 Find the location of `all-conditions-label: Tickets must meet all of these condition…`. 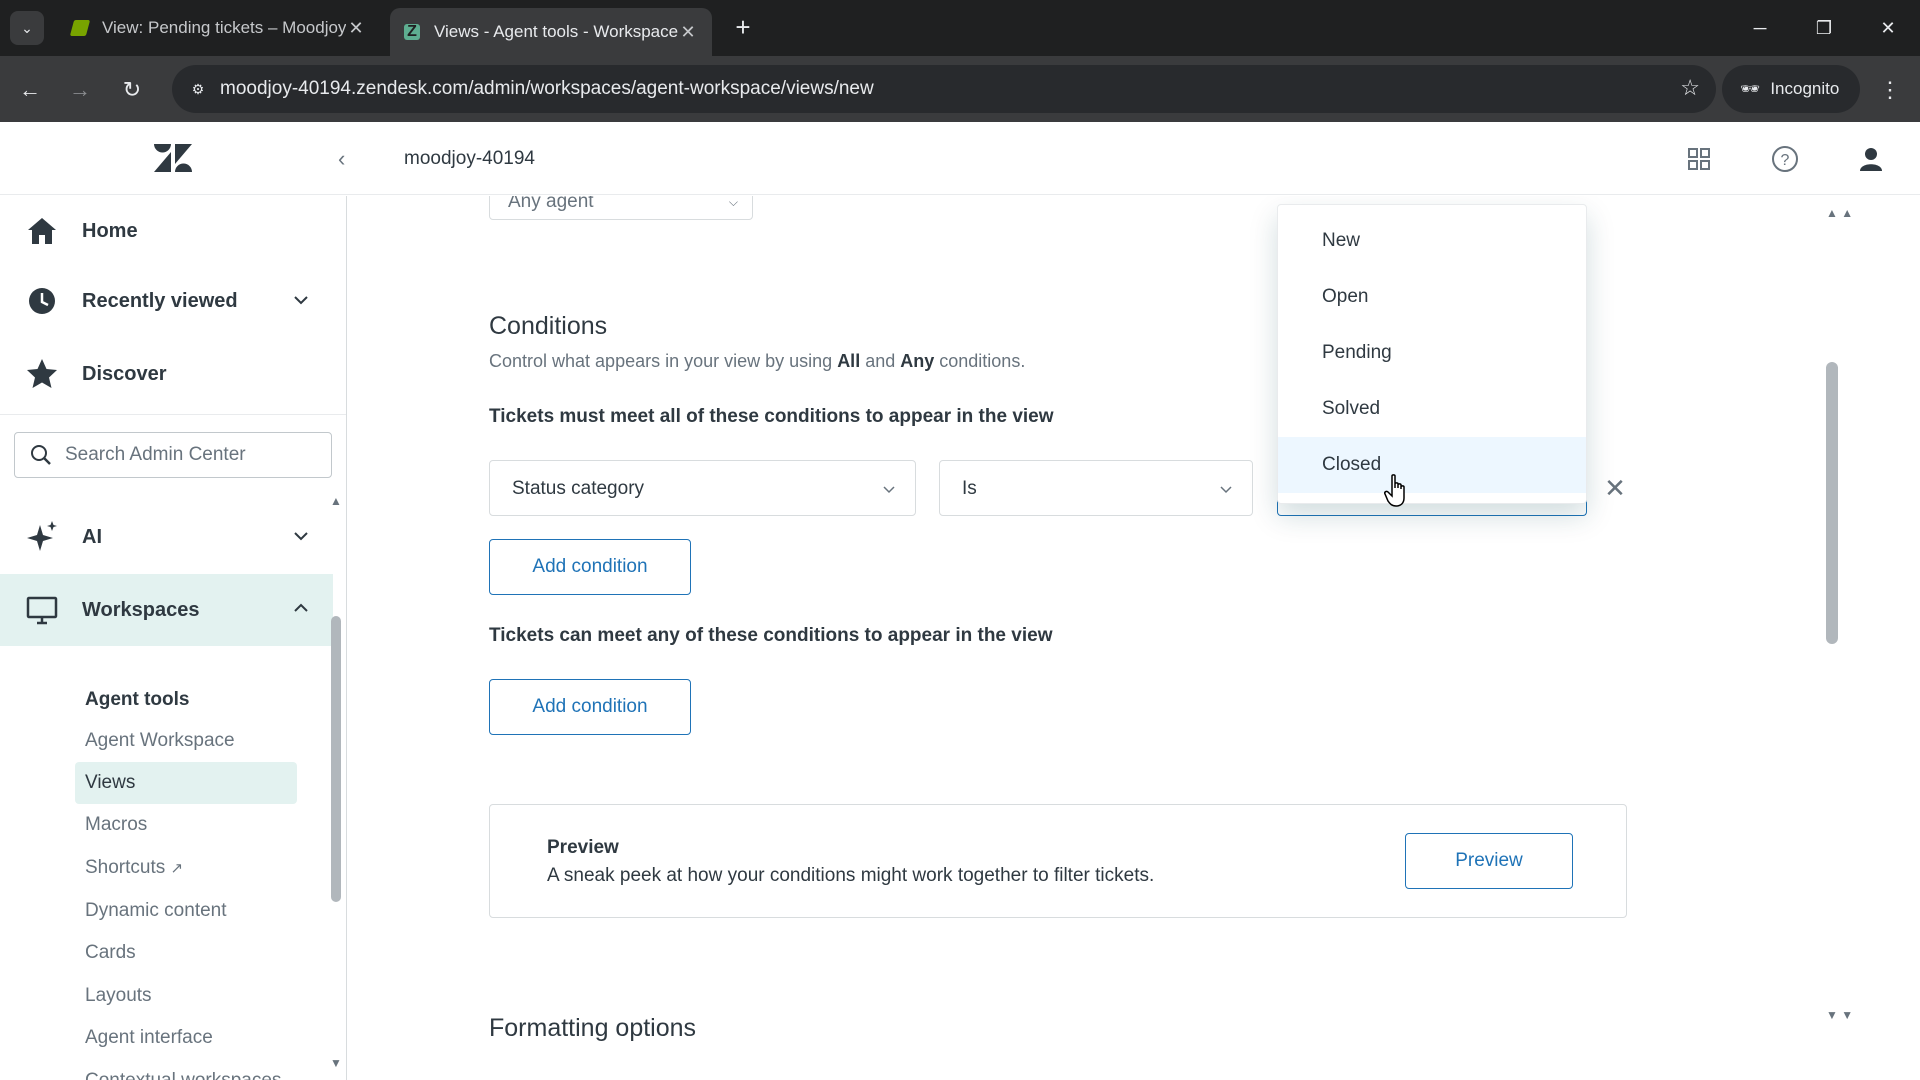

all-conditions-label: Tickets must meet all of these condition… is located at coordinates (771, 416).